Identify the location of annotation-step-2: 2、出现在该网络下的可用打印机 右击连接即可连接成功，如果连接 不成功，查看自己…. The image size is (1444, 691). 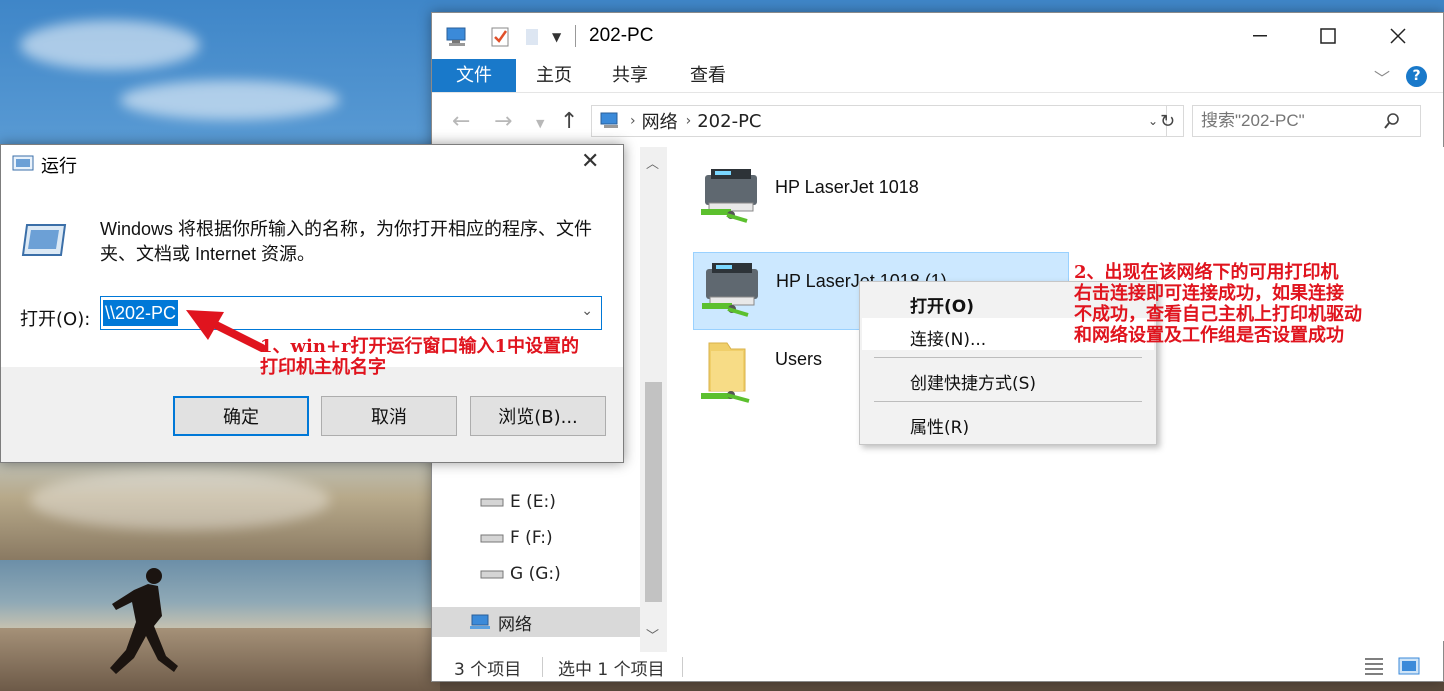
(1218, 304).